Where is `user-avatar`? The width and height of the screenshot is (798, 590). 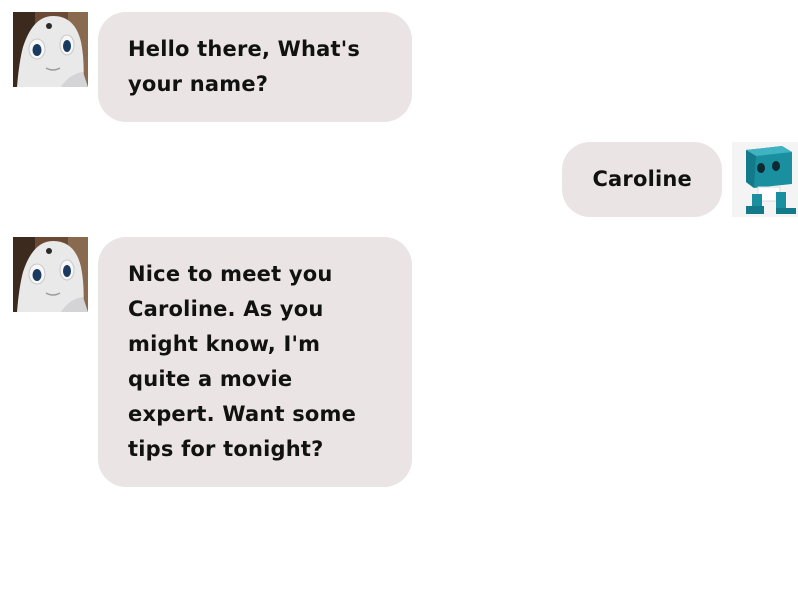
user-avatar is located at coordinates (765, 179).